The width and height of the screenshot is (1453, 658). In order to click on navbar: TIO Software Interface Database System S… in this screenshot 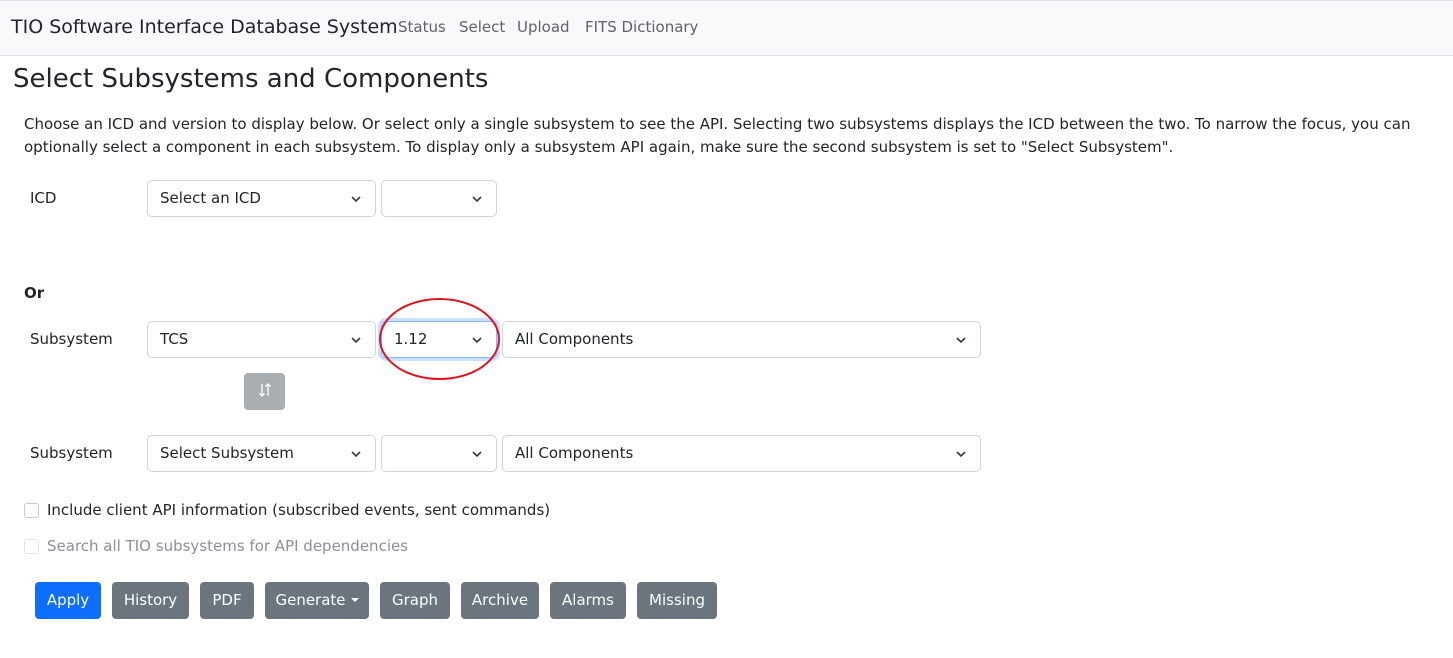, I will do `click(726, 28)`.